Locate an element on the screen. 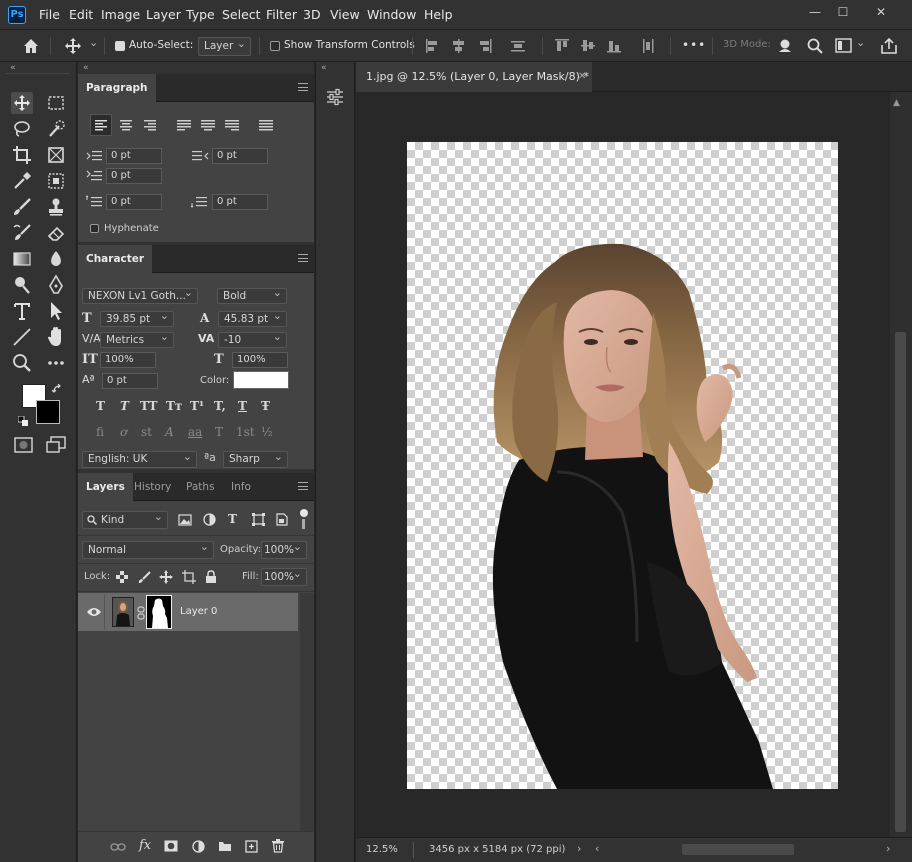  filter-toggle-icon is located at coordinates (304, 513).